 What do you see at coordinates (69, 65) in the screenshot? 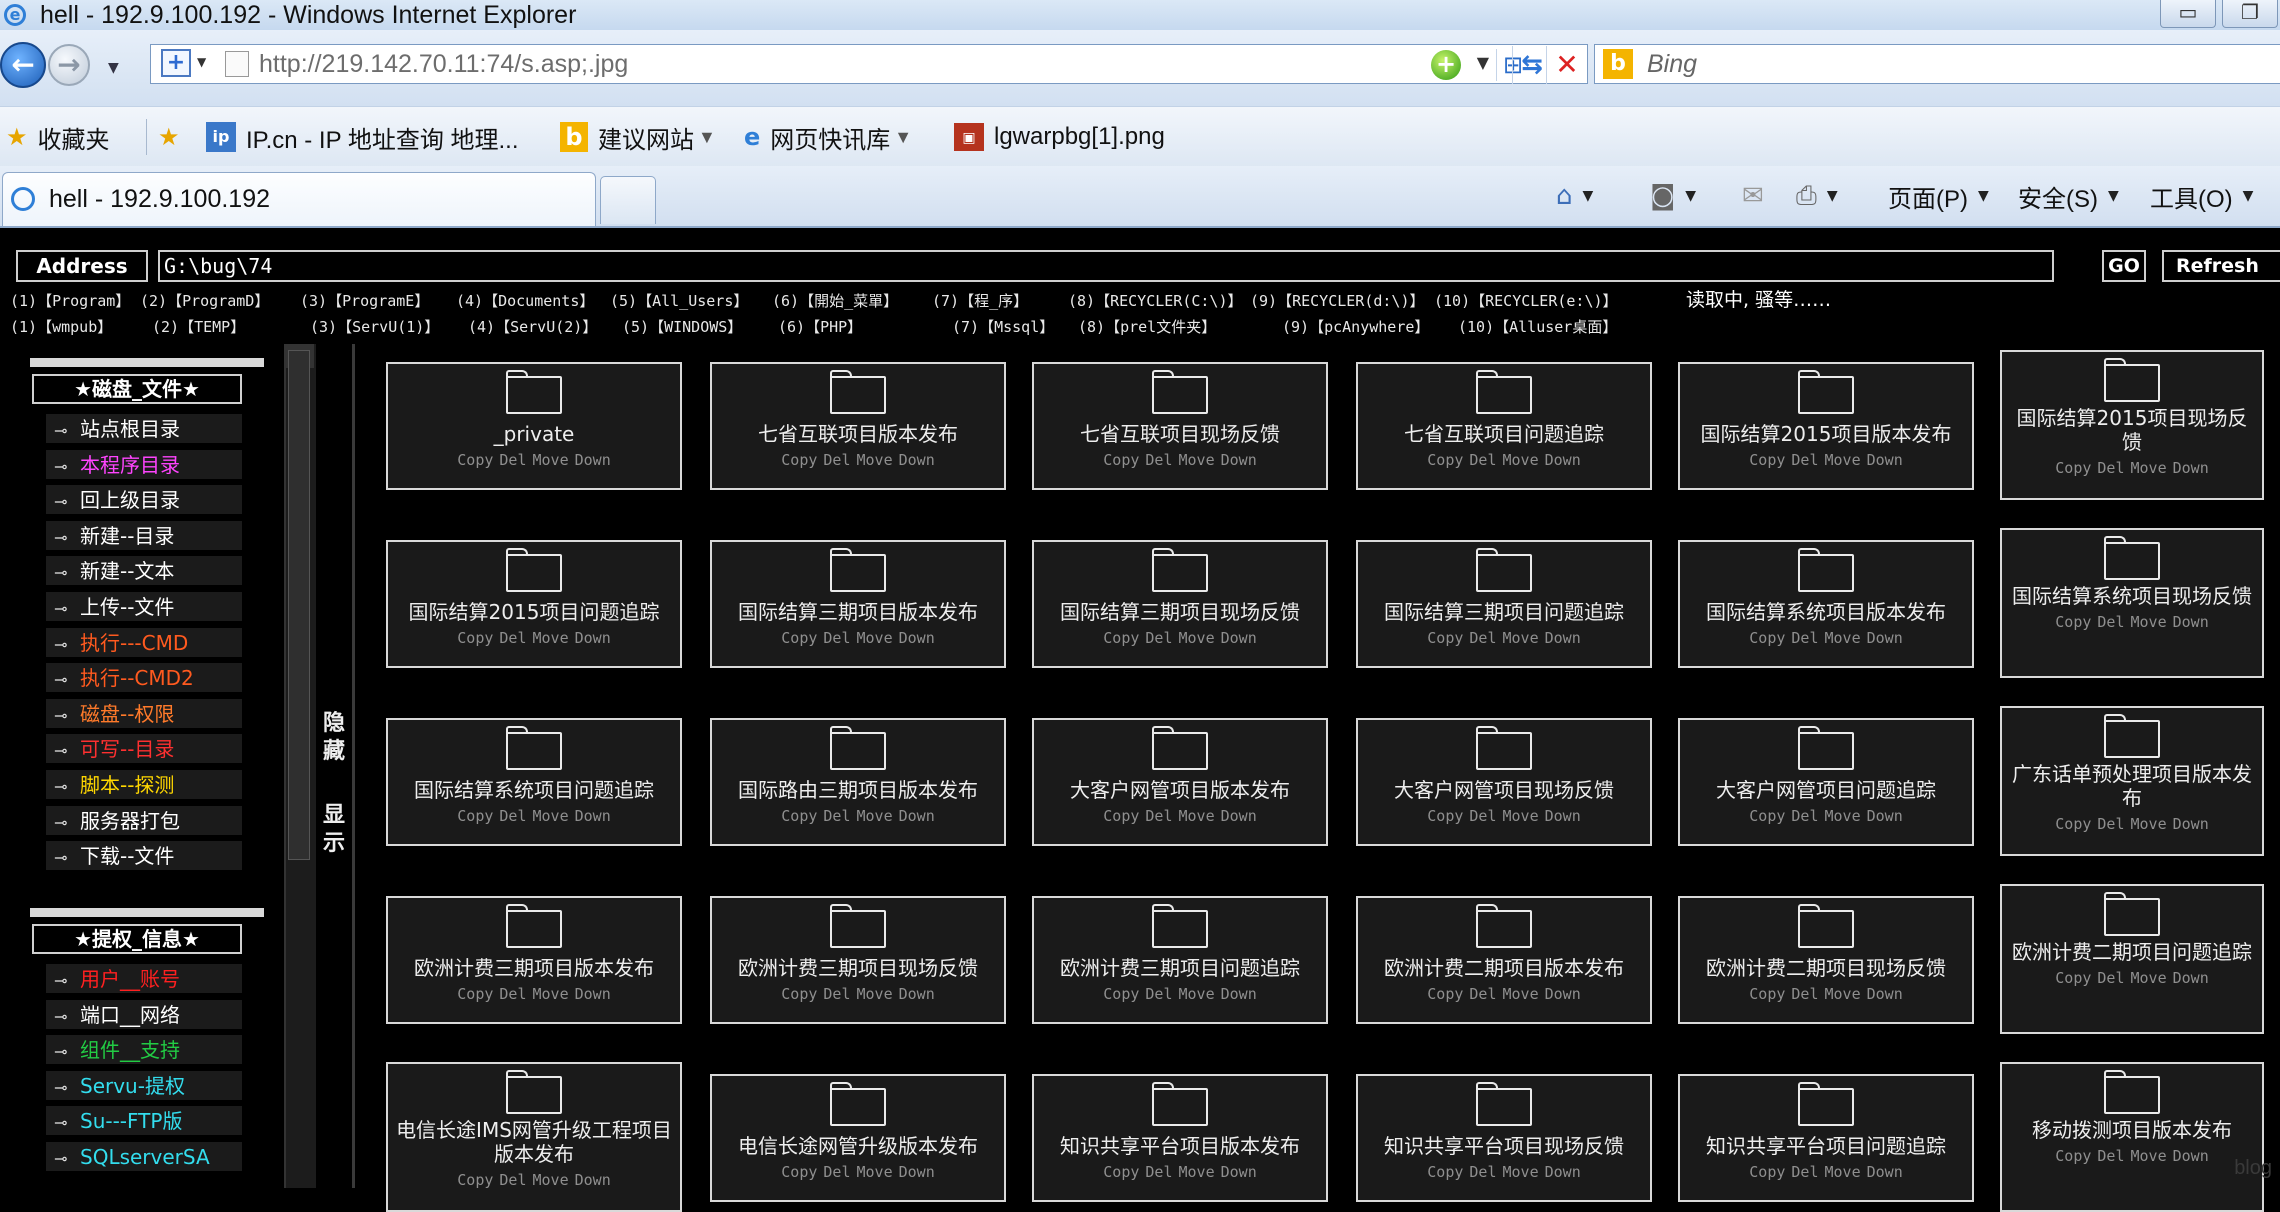
I see `forward-button: →` at bounding box center [69, 65].